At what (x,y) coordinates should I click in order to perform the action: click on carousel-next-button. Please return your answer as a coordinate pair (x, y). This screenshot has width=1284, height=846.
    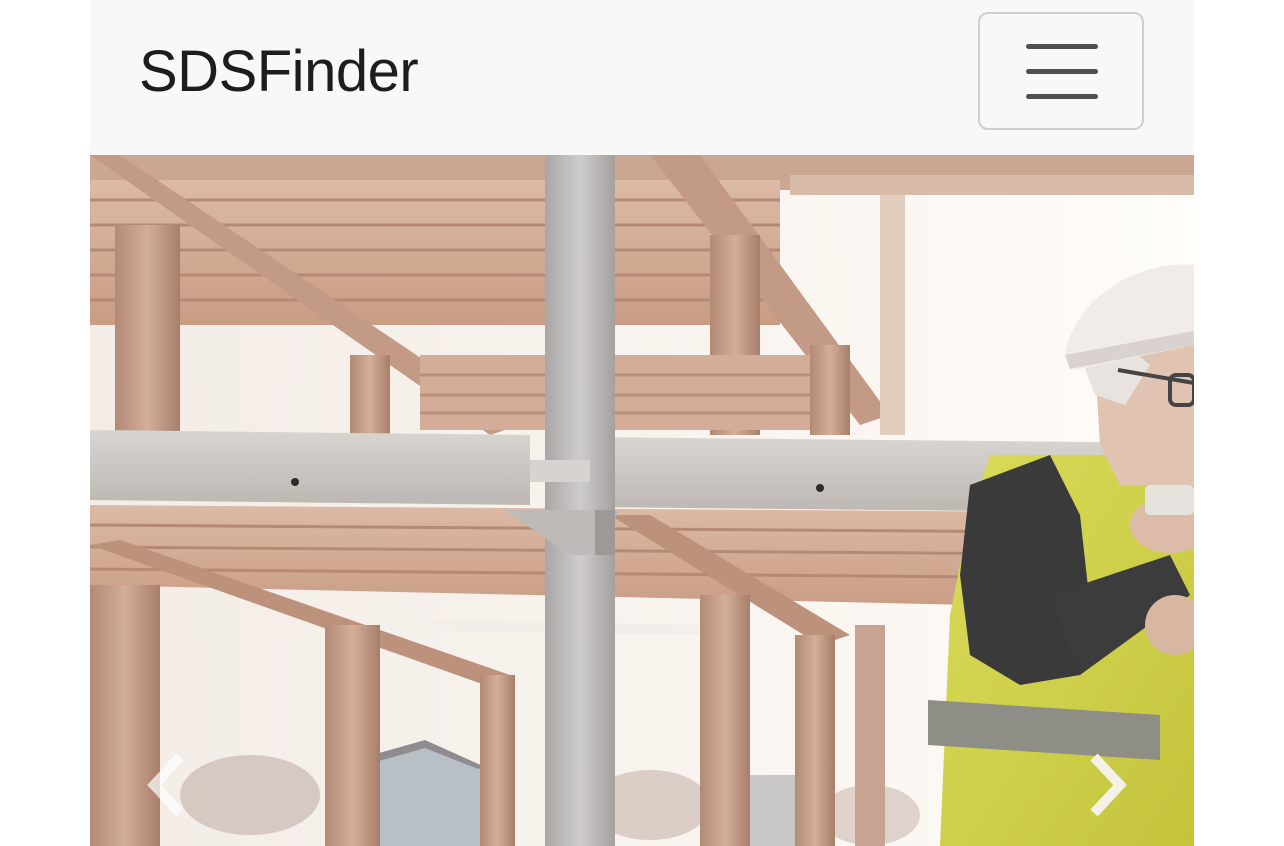
    Looking at the image, I should click on (1110, 785).